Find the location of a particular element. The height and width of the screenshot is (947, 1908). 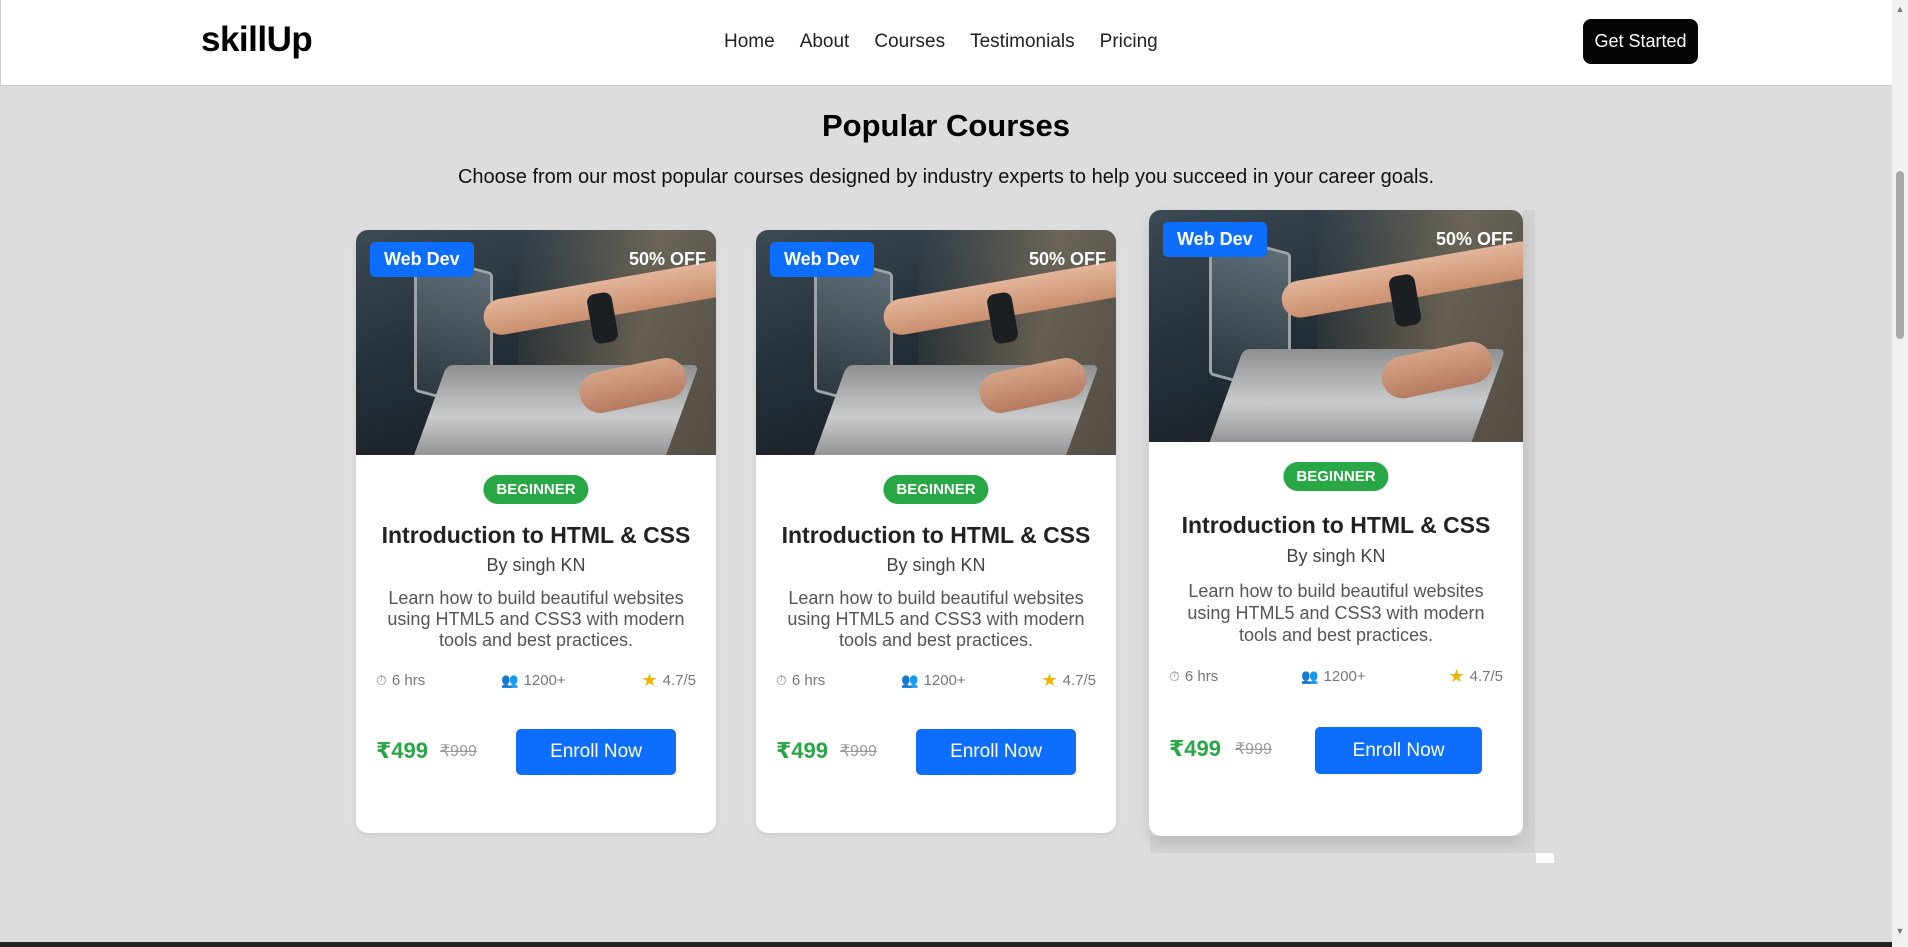

brand-logo: skillUp is located at coordinates (257, 40).